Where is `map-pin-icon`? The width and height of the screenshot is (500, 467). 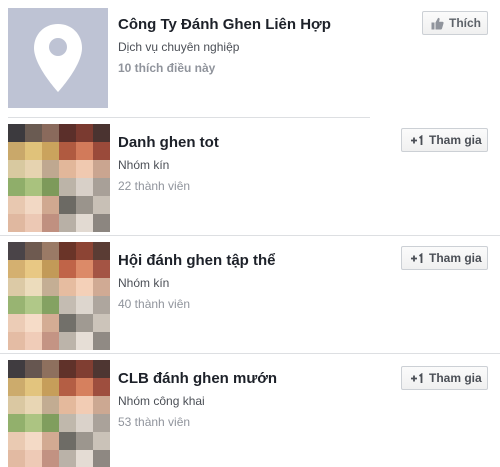 map-pin-icon is located at coordinates (58, 58).